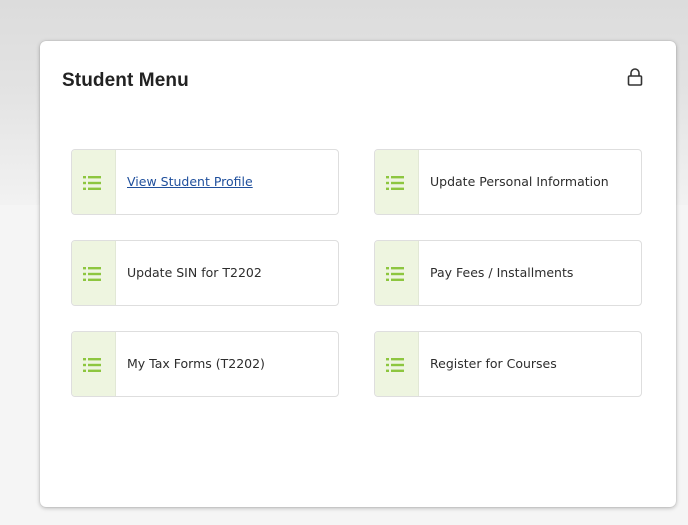  I want to click on menu-label-pay-fees: Pay Fees / Installments, so click(502, 272).